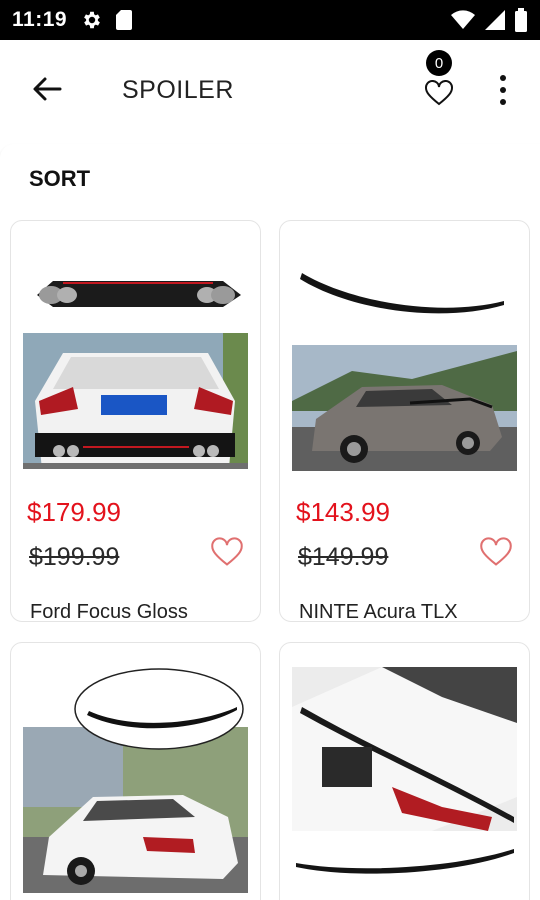 The width and height of the screenshot is (540, 900). I want to click on more-options-button, so click(503, 90).